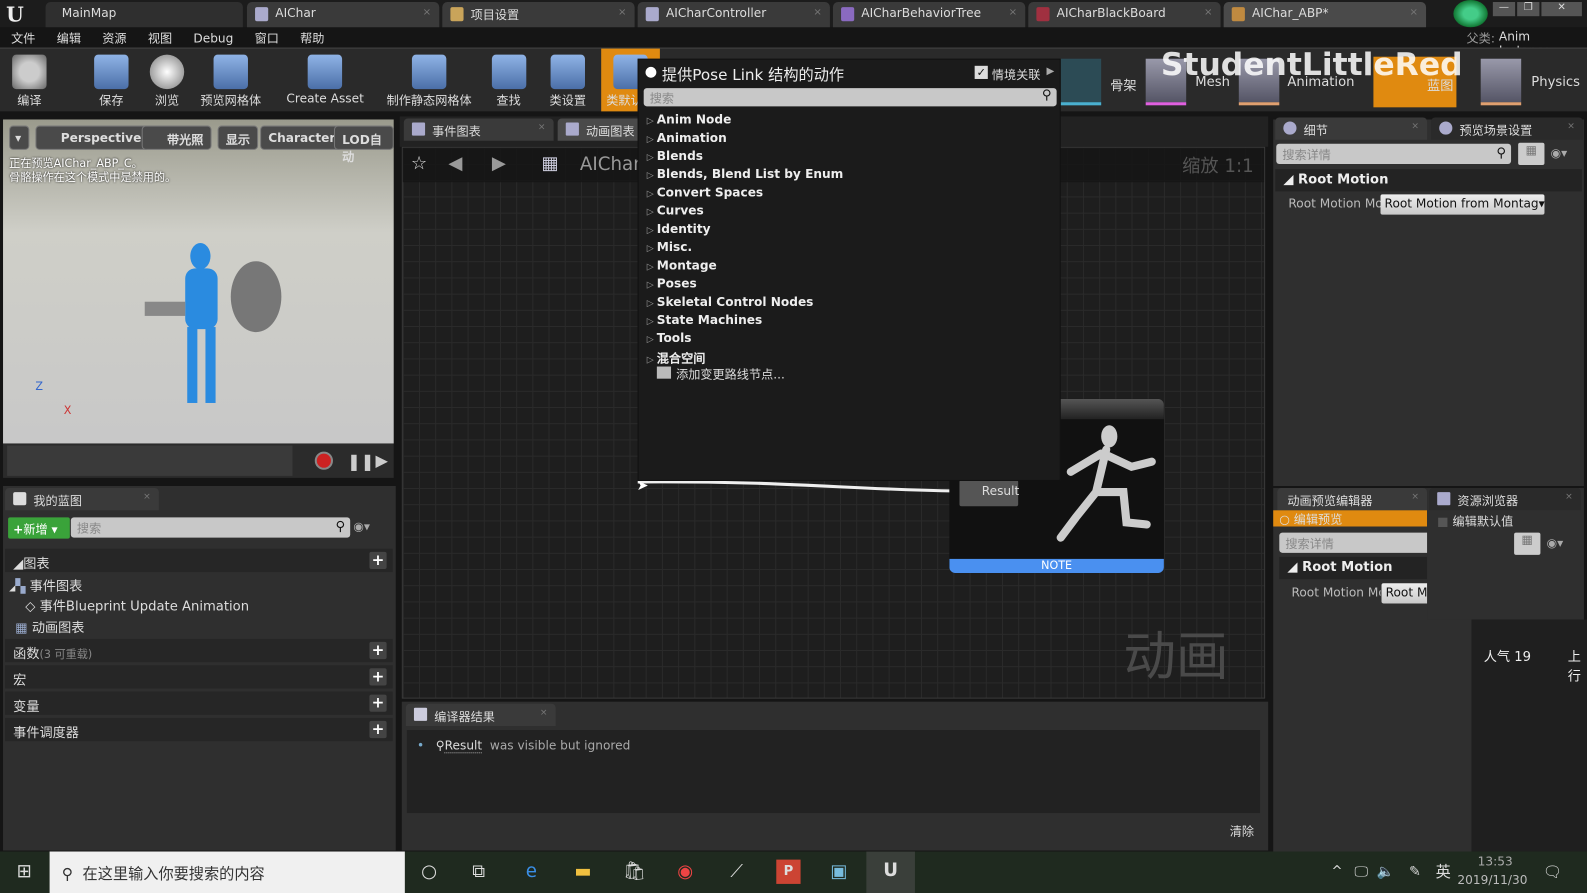  Describe the element at coordinates (634, 872) in the screenshot. I see `store-icon: 🛍` at that location.